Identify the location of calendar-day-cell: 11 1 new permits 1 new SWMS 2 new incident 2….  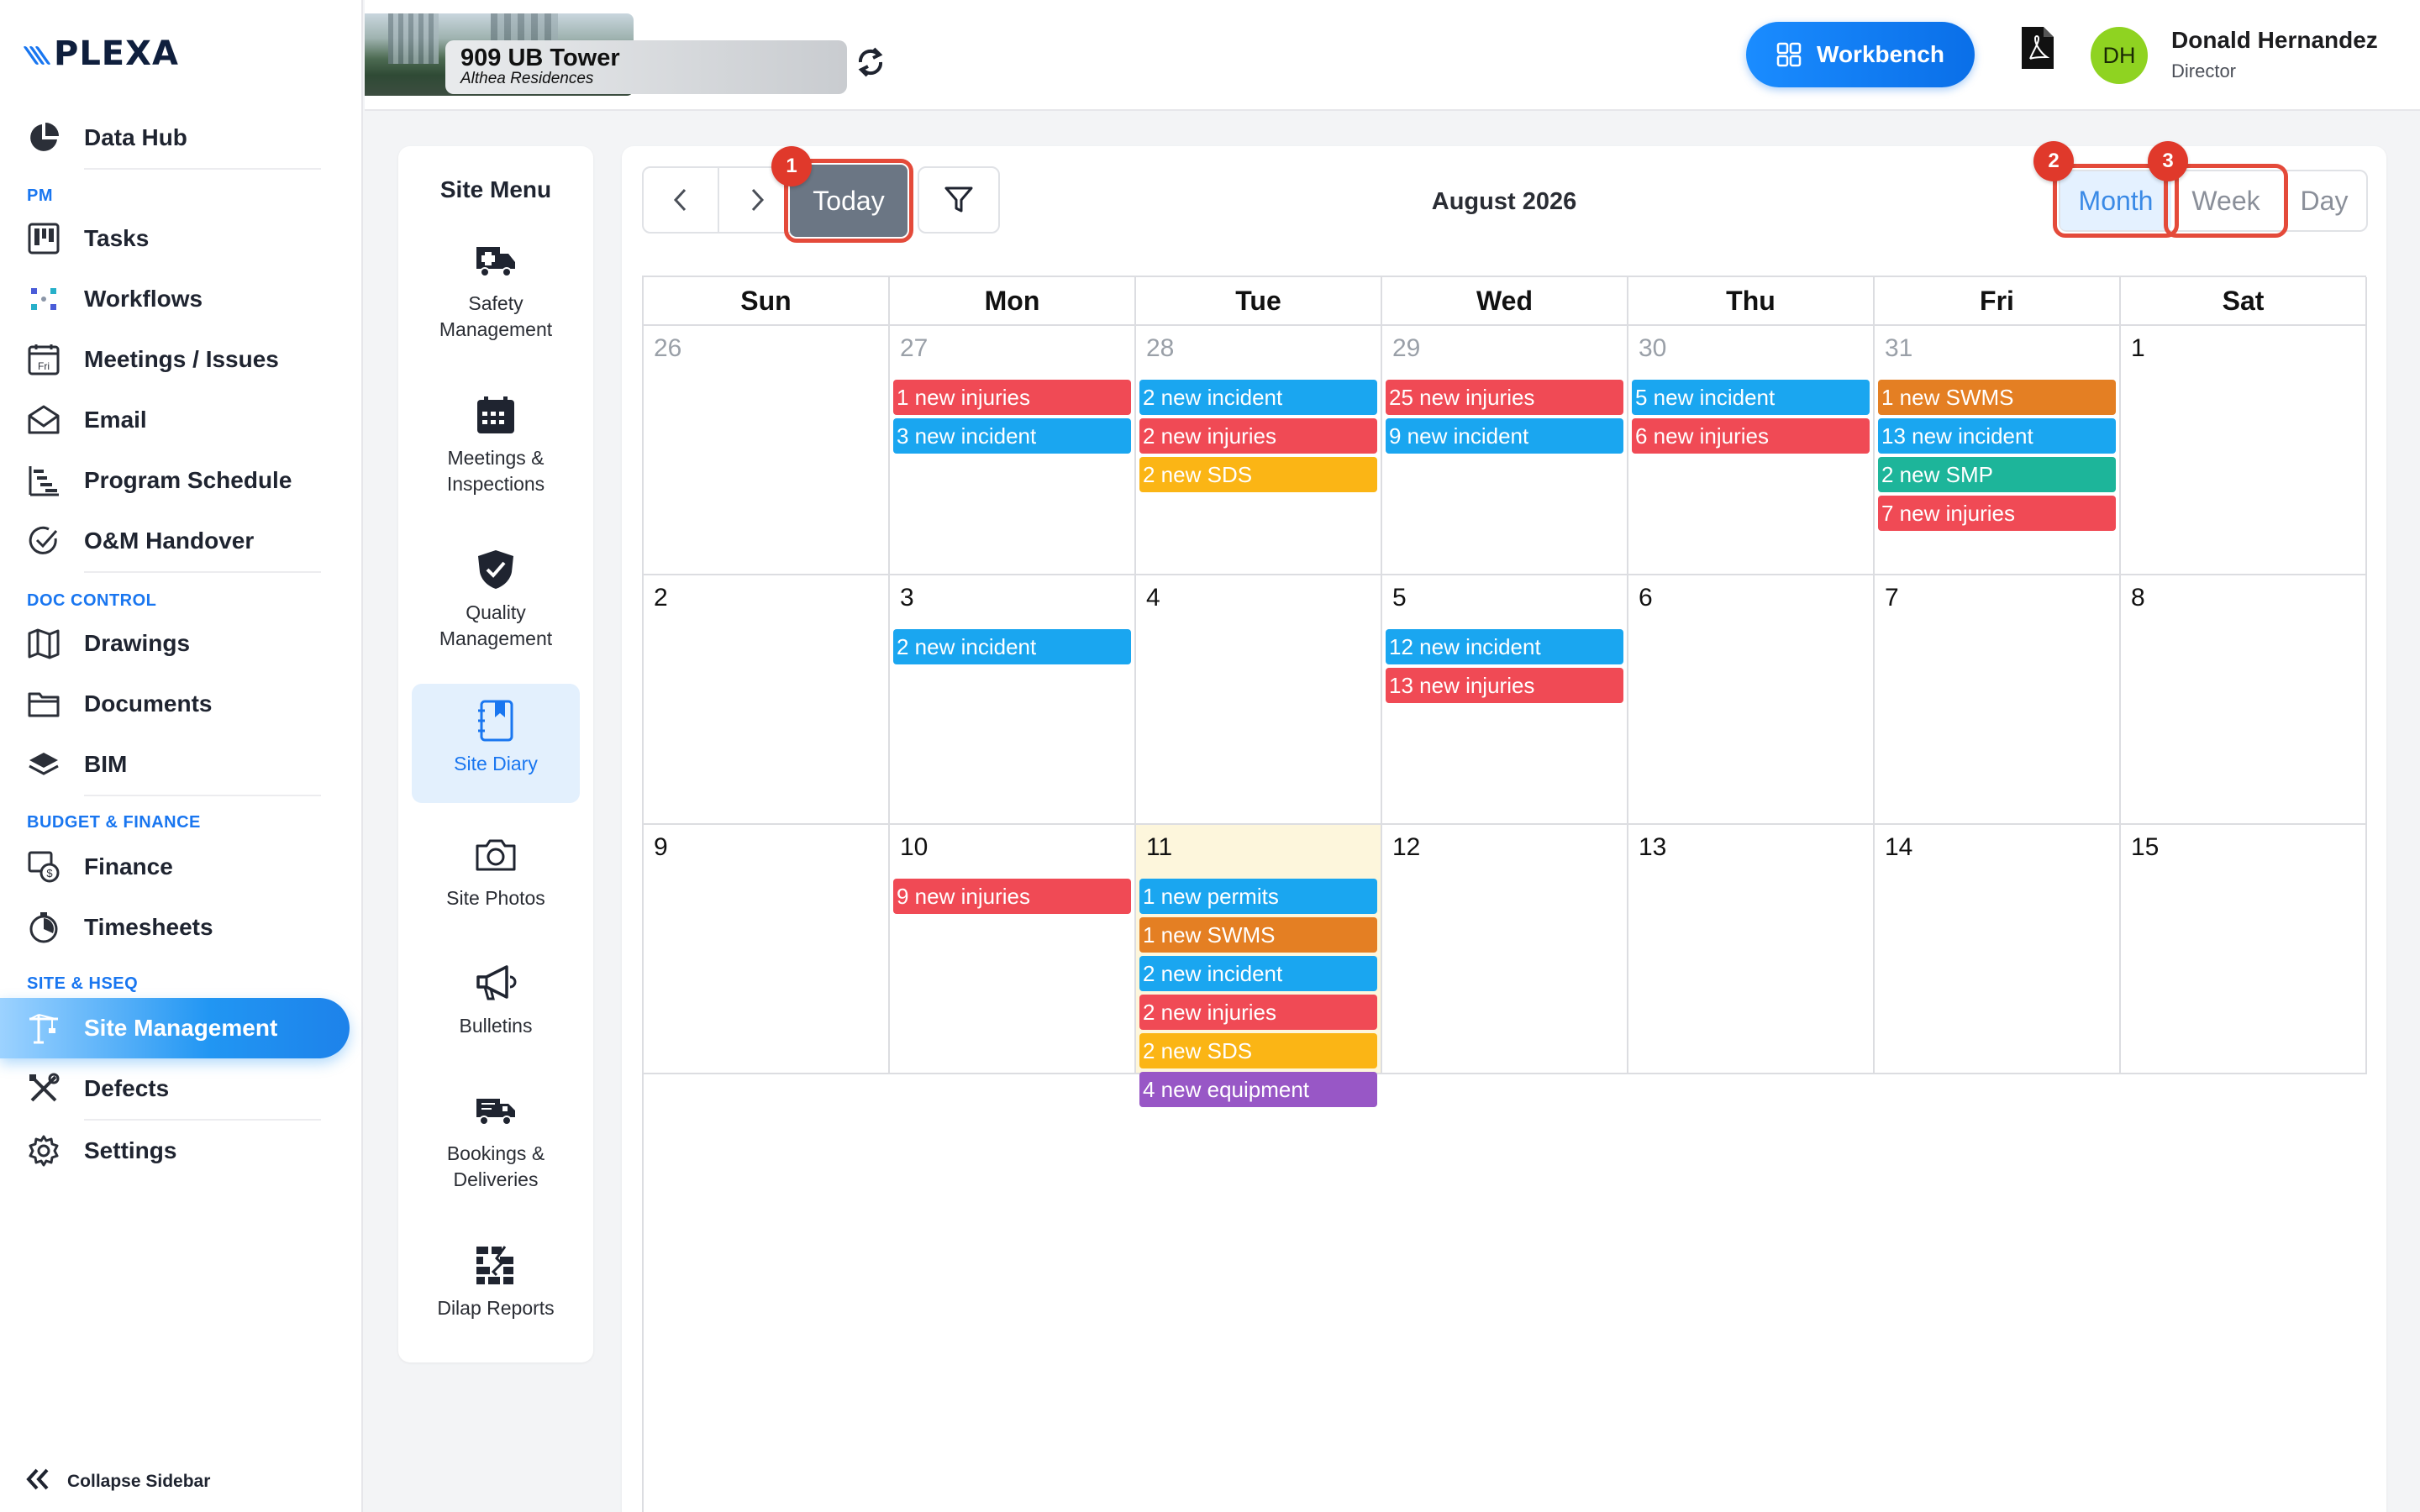
(1259, 966).